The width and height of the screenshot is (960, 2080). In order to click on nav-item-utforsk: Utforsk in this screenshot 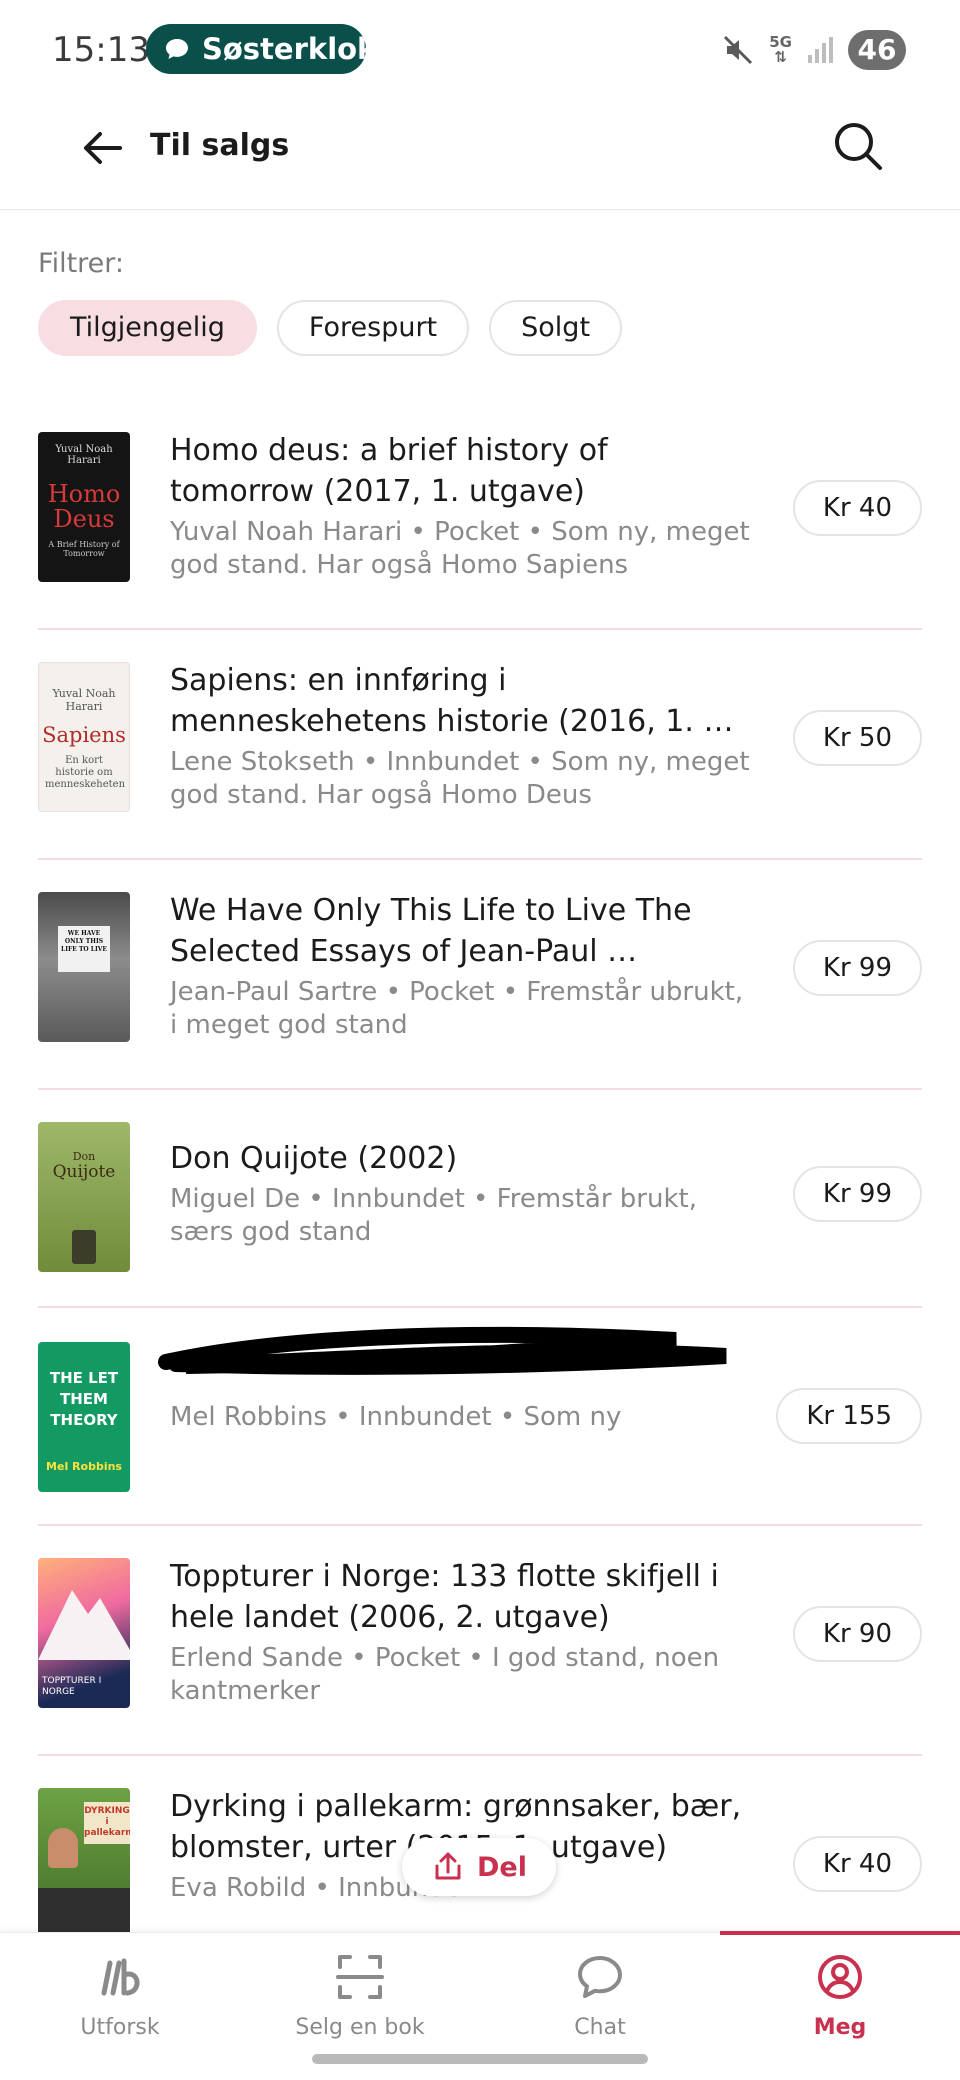, I will do `click(120, 1993)`.